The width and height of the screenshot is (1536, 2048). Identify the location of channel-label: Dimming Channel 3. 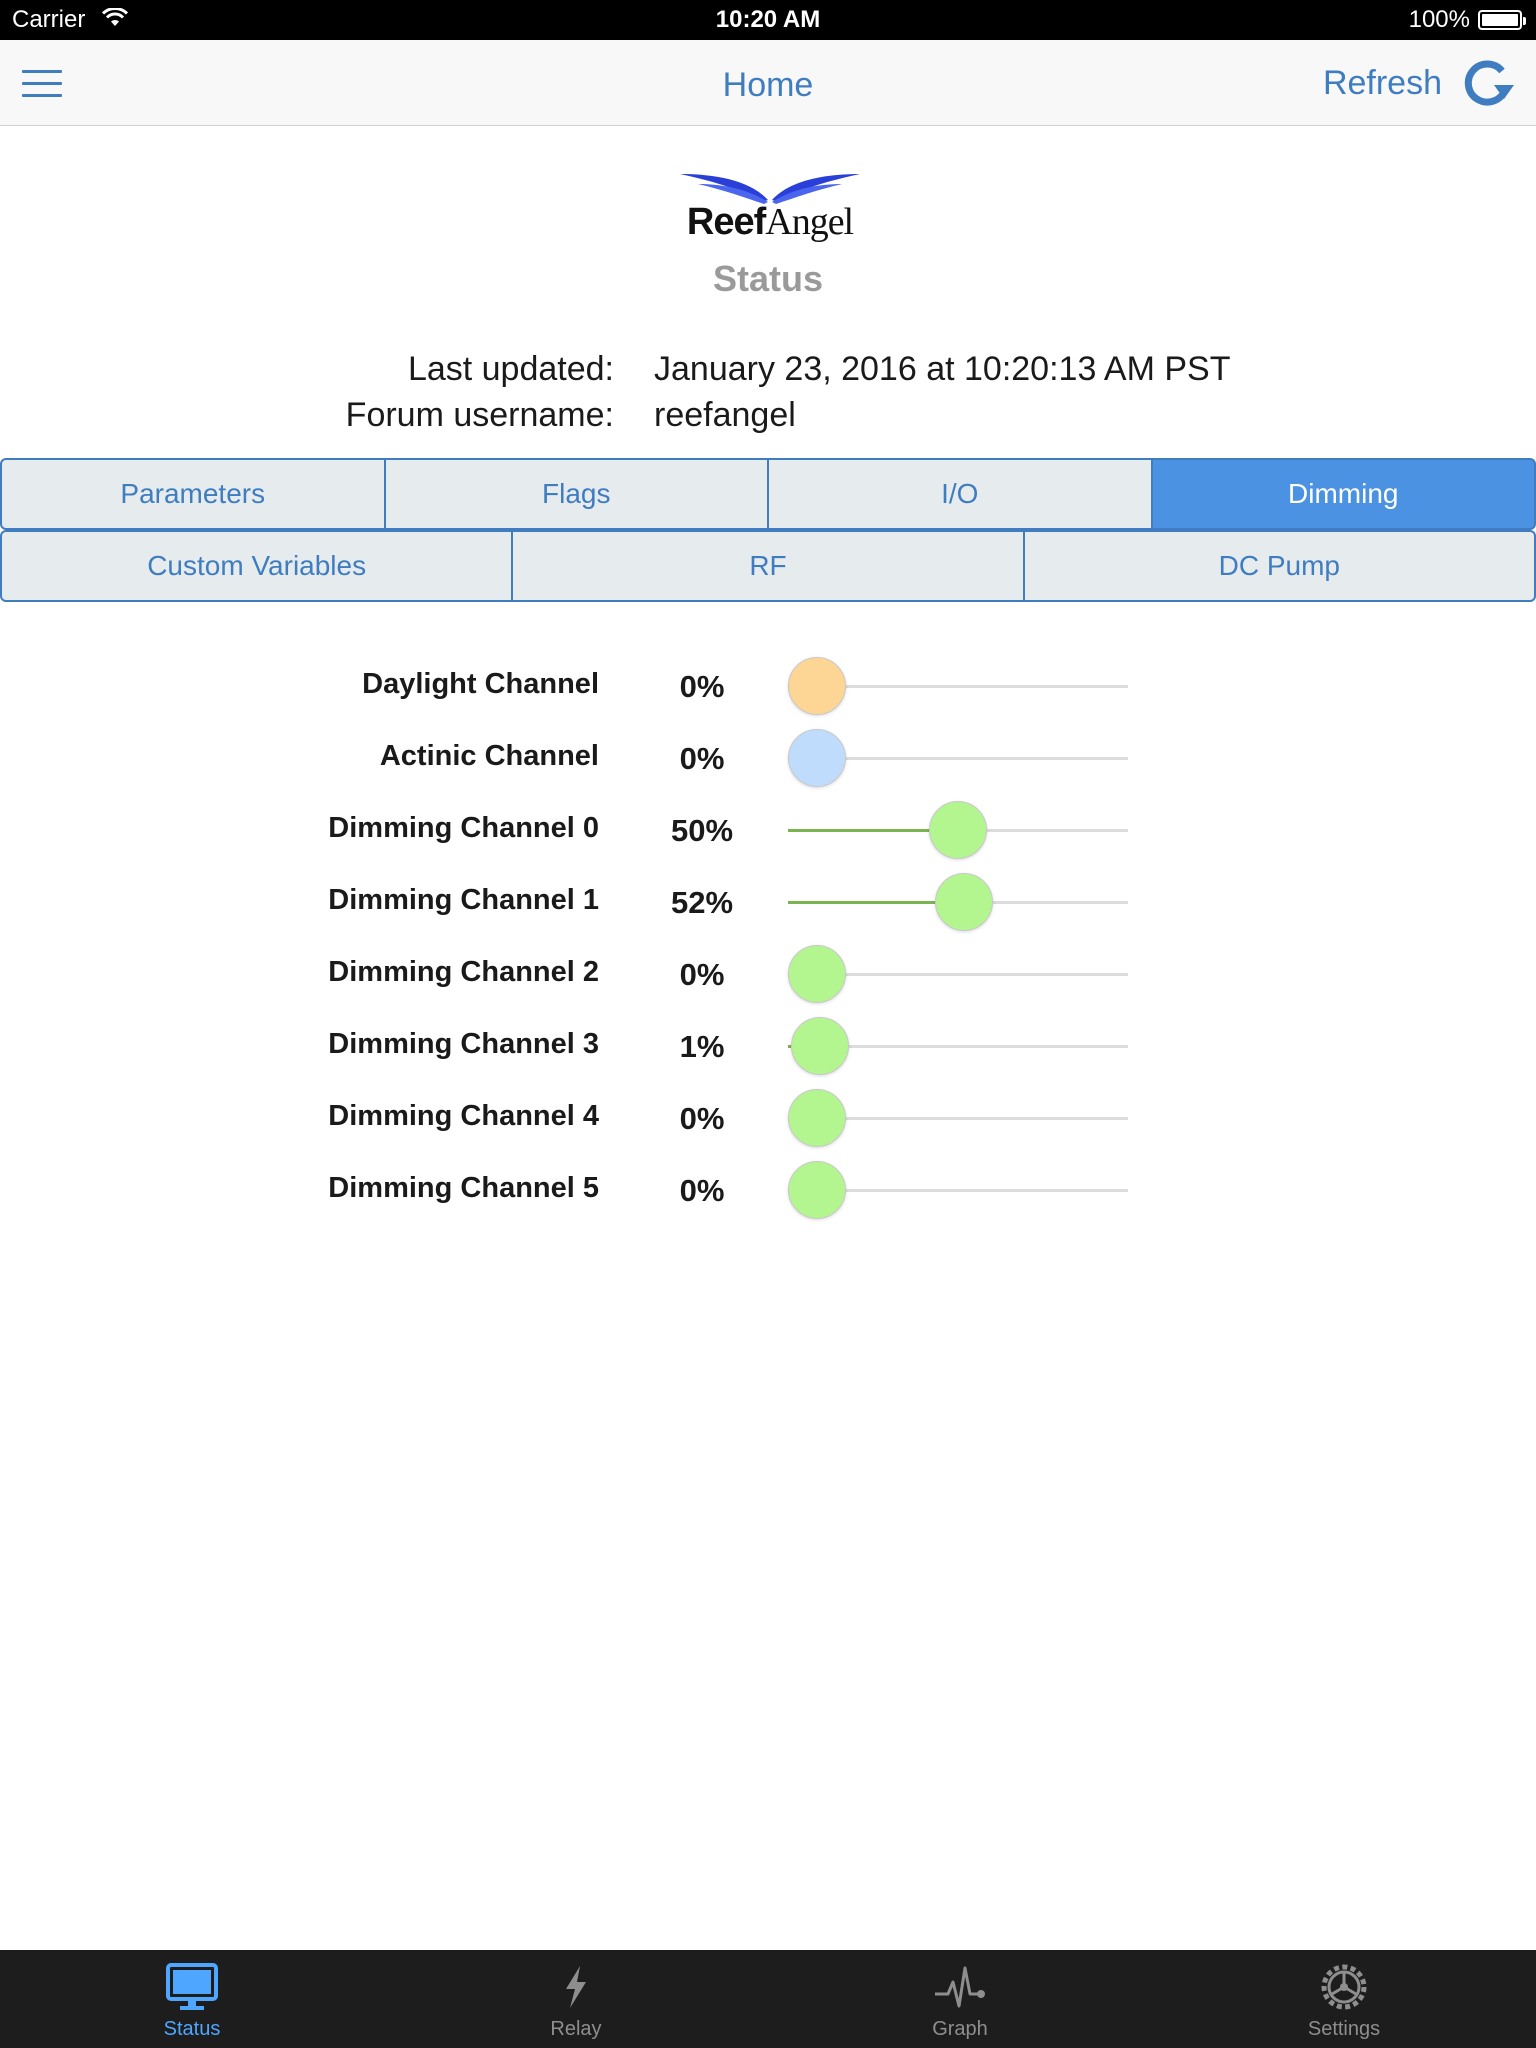
(463, 1044).